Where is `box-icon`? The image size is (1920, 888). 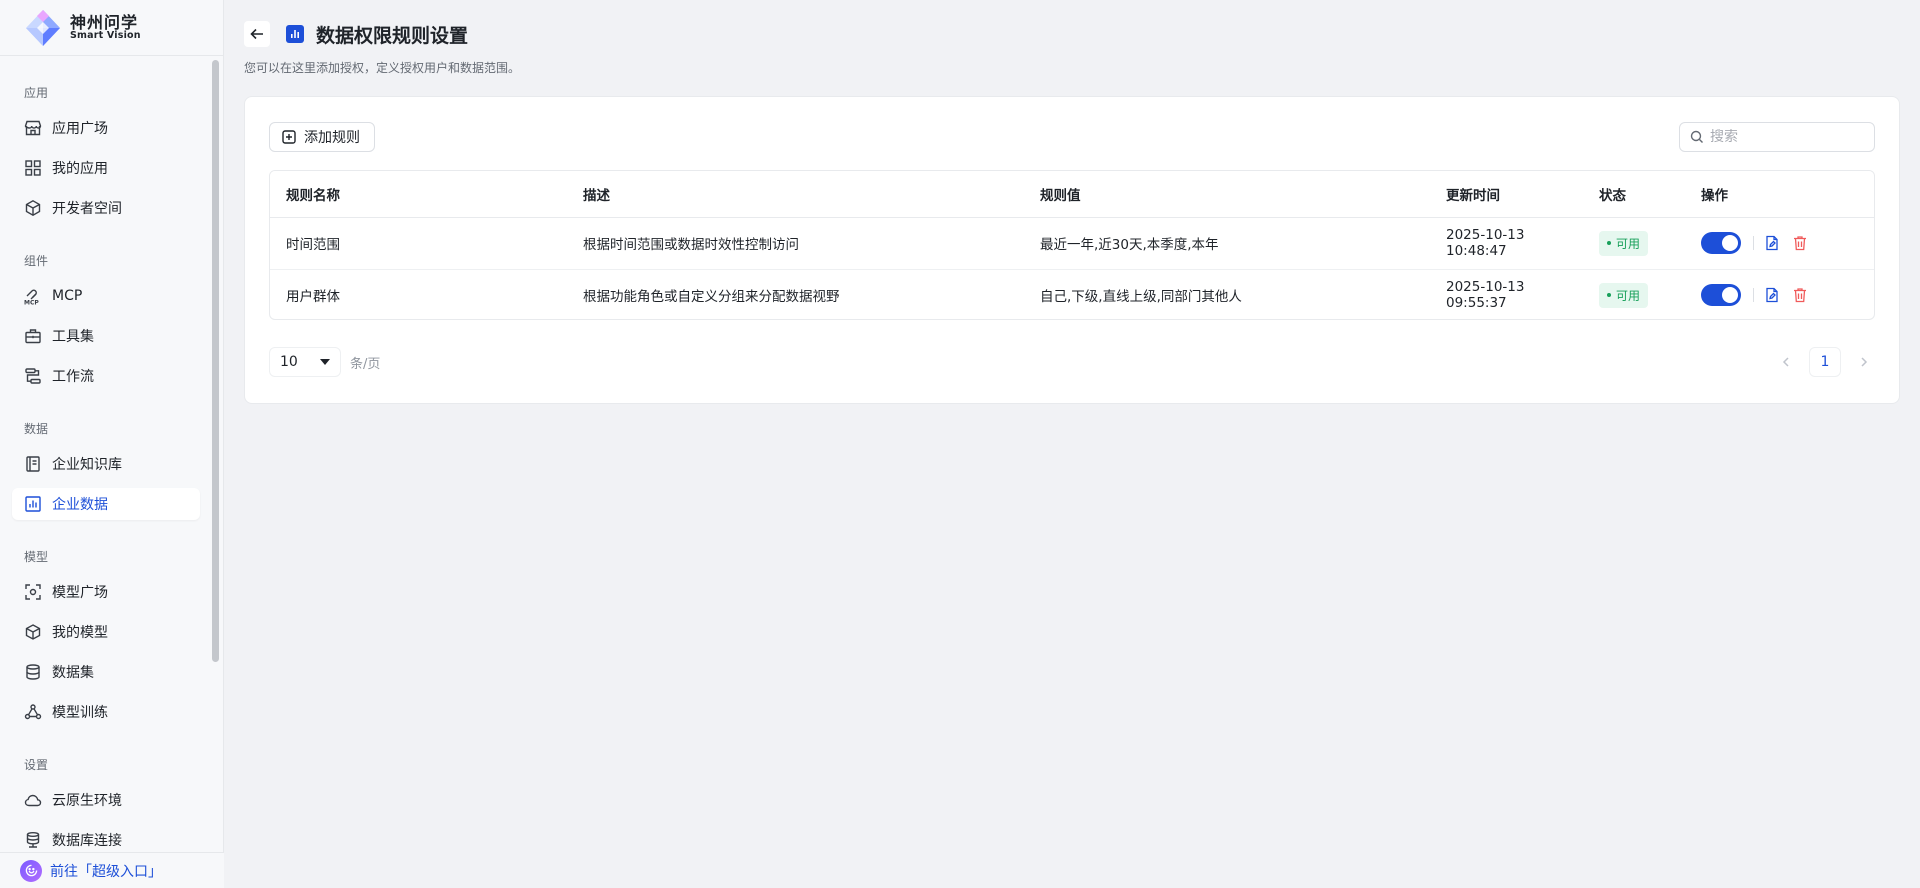
box-icon is located at coordinates (33, 632).